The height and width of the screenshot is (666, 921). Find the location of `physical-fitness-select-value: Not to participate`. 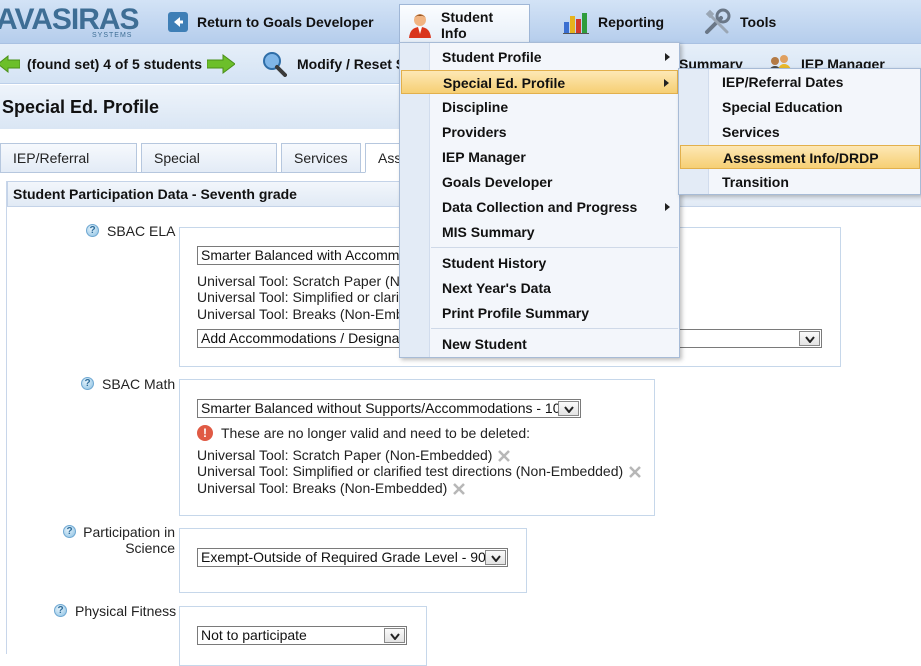

physical-fitness-select-value: Not to participate is located at coordinates (254, 635).